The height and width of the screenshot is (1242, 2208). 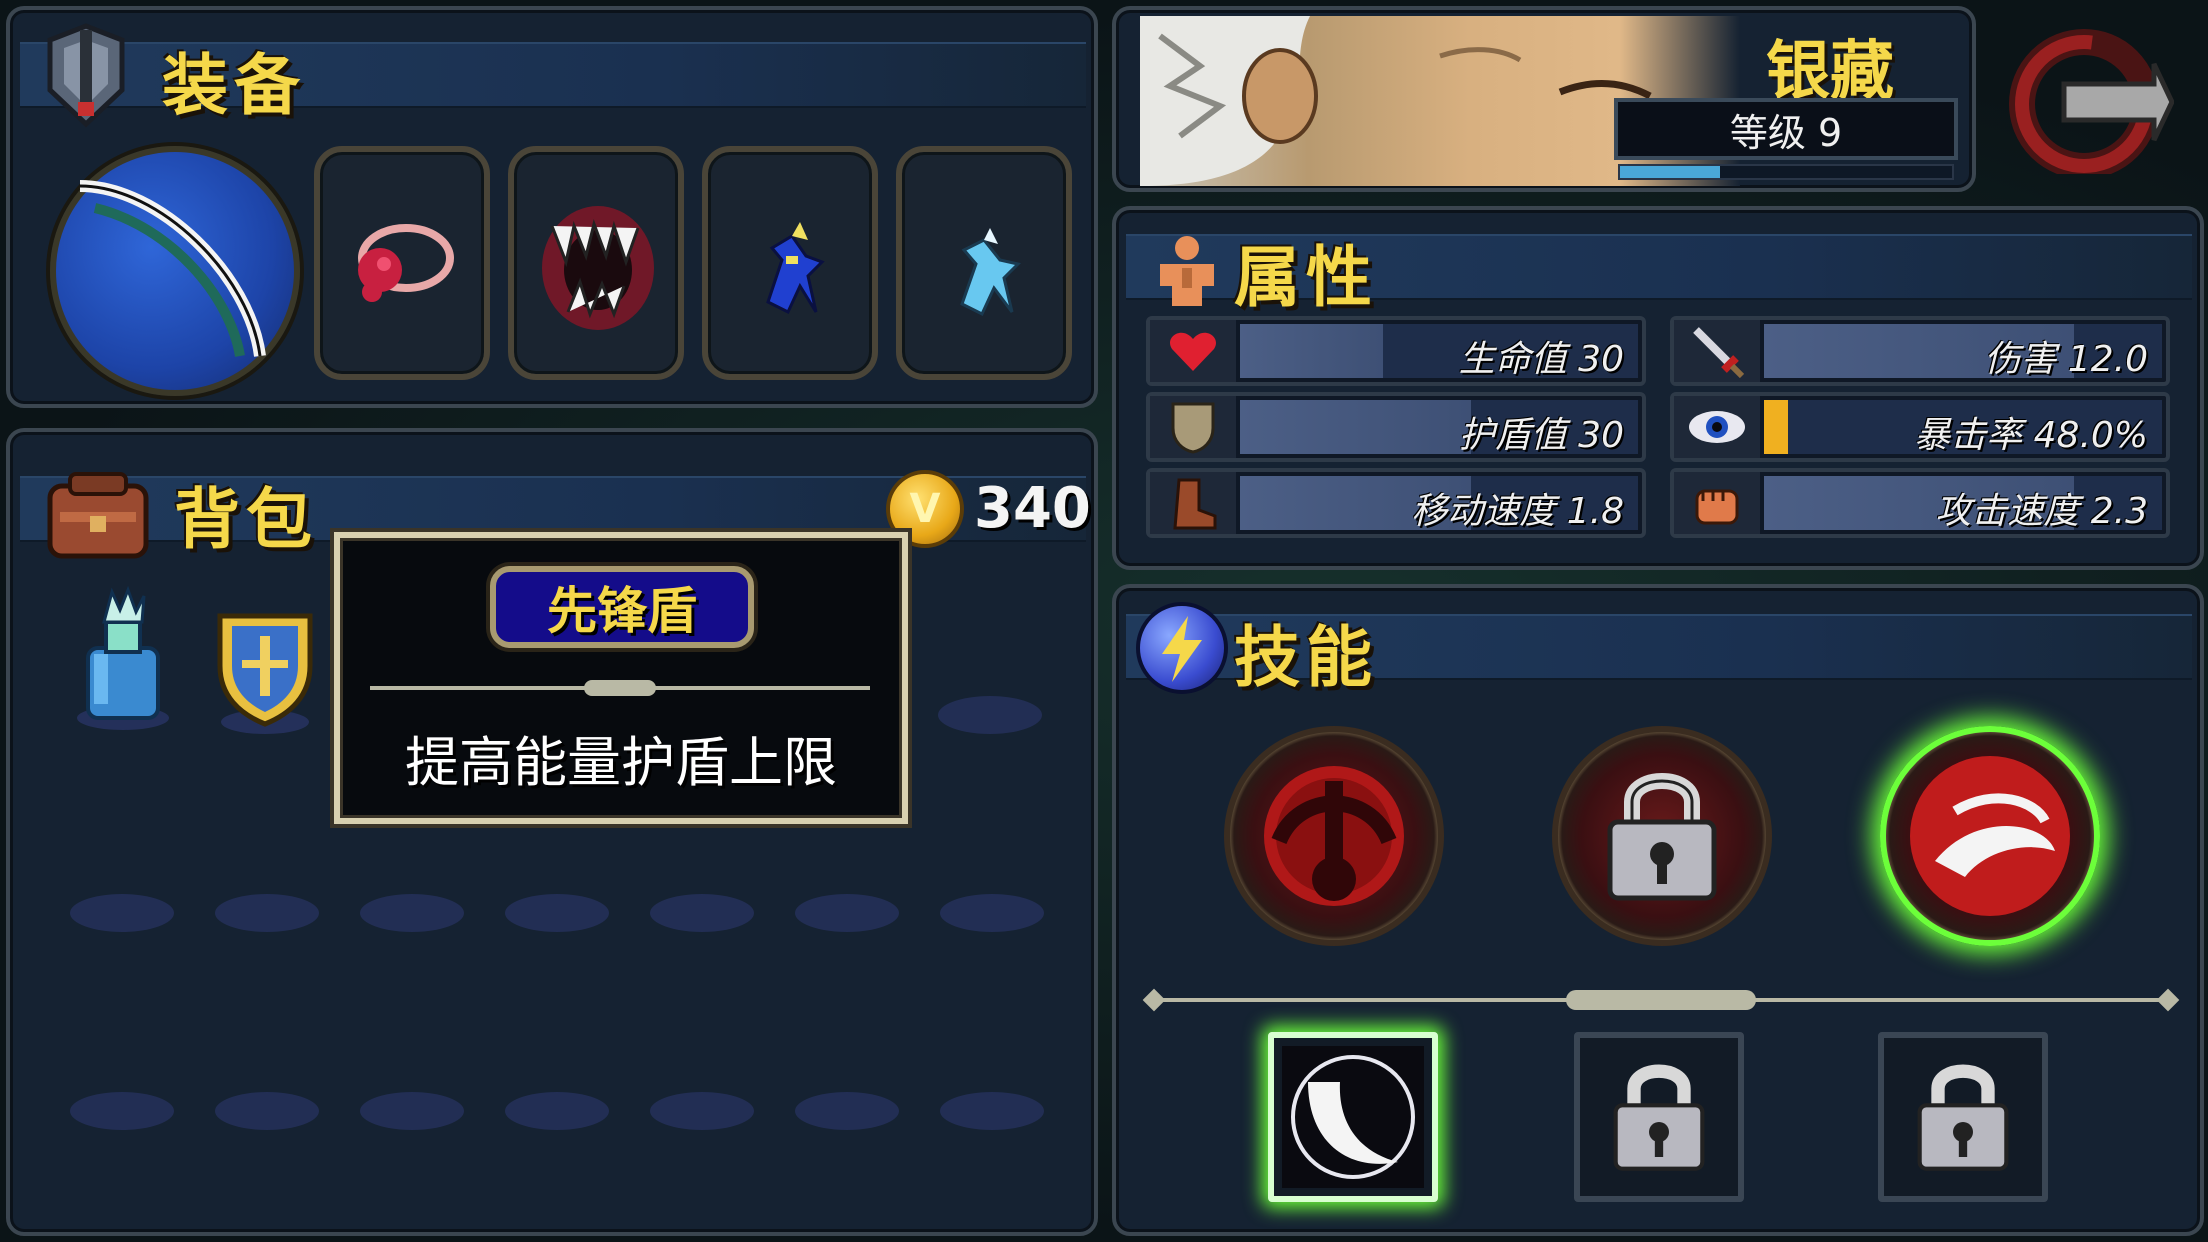 I want to click on level-label: 等级 9, so click(x=1786, y=132).